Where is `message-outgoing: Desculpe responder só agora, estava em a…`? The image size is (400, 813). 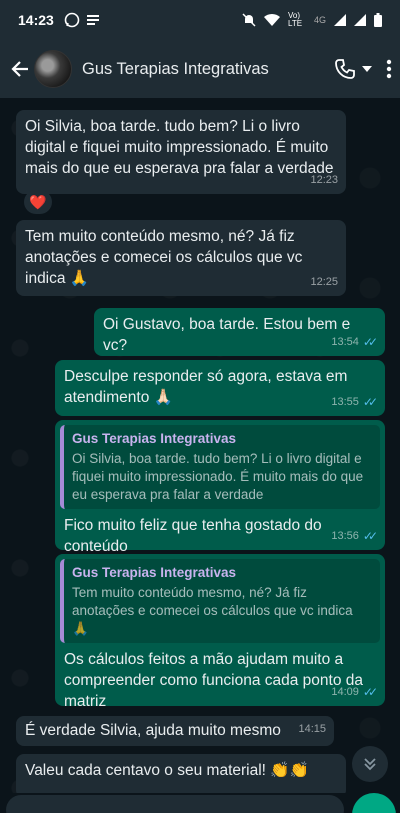
message-outgoing: Desculpe responder só agora, estava em a… is located at coordinates (220, 388).